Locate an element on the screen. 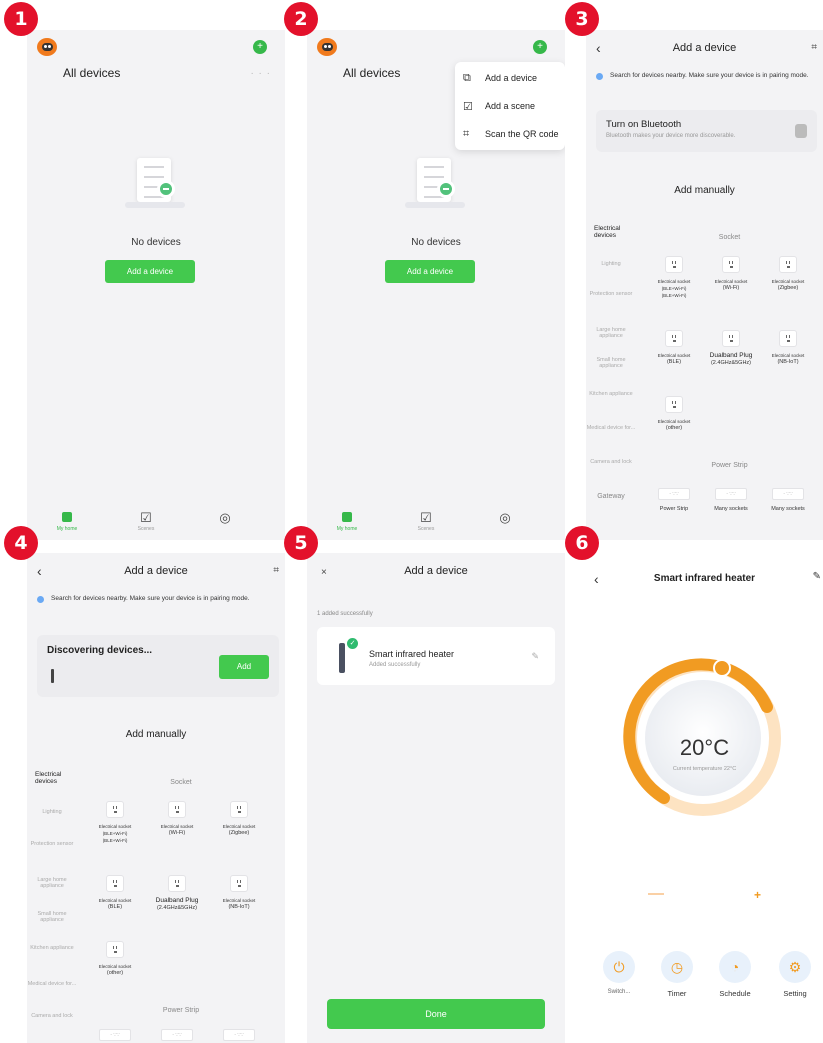 The image size is (823, 1043). plus-icon: + is located at coordinates (757, 895).